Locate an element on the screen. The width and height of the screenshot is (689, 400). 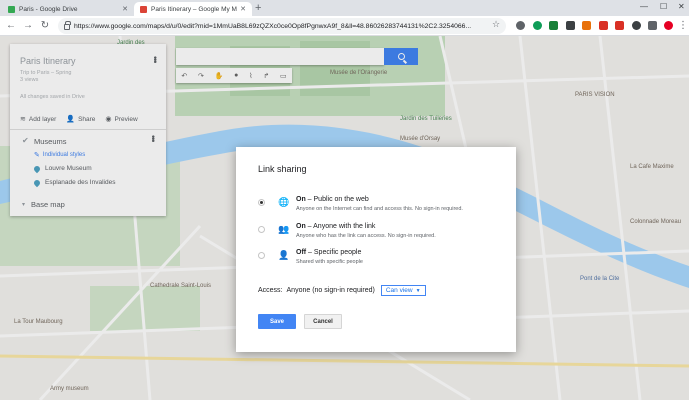
tab-title: Paris Itinerary – Google My Maps is located at coordinates (194, 9).